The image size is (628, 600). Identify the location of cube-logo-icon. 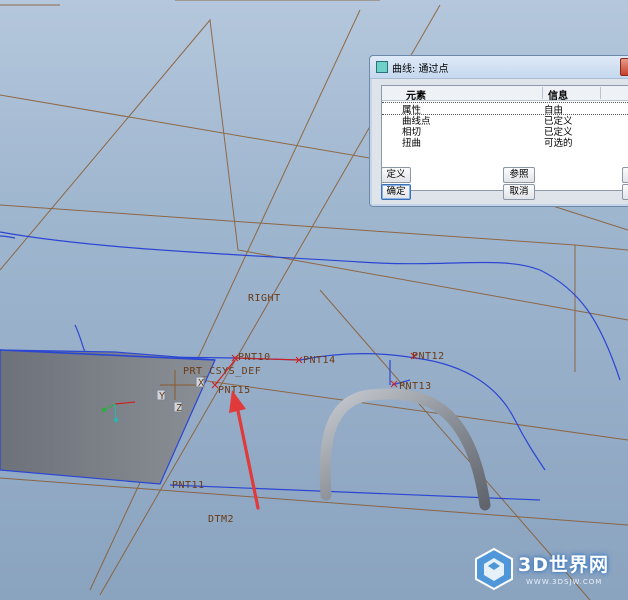
(494, 569).